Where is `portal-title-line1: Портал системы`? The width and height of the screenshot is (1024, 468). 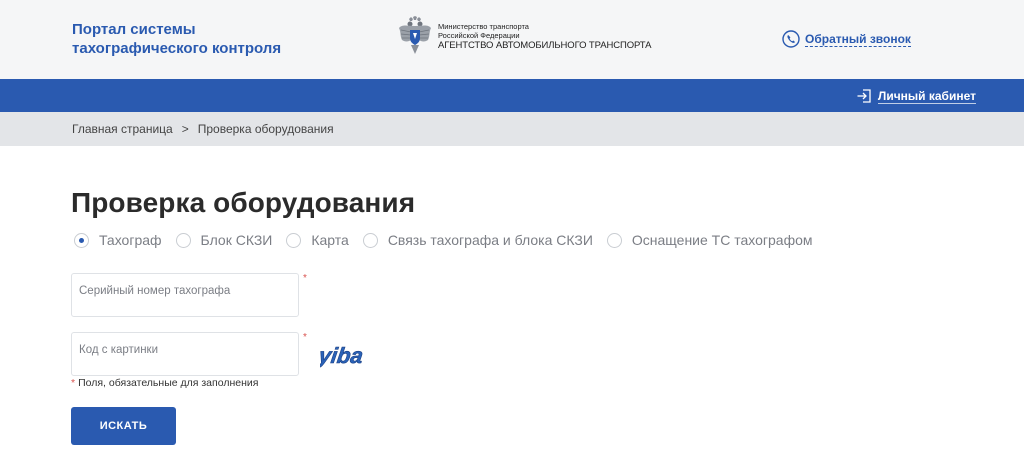
portal-title-line1: Портал системы is located at coordinates (134, 29).